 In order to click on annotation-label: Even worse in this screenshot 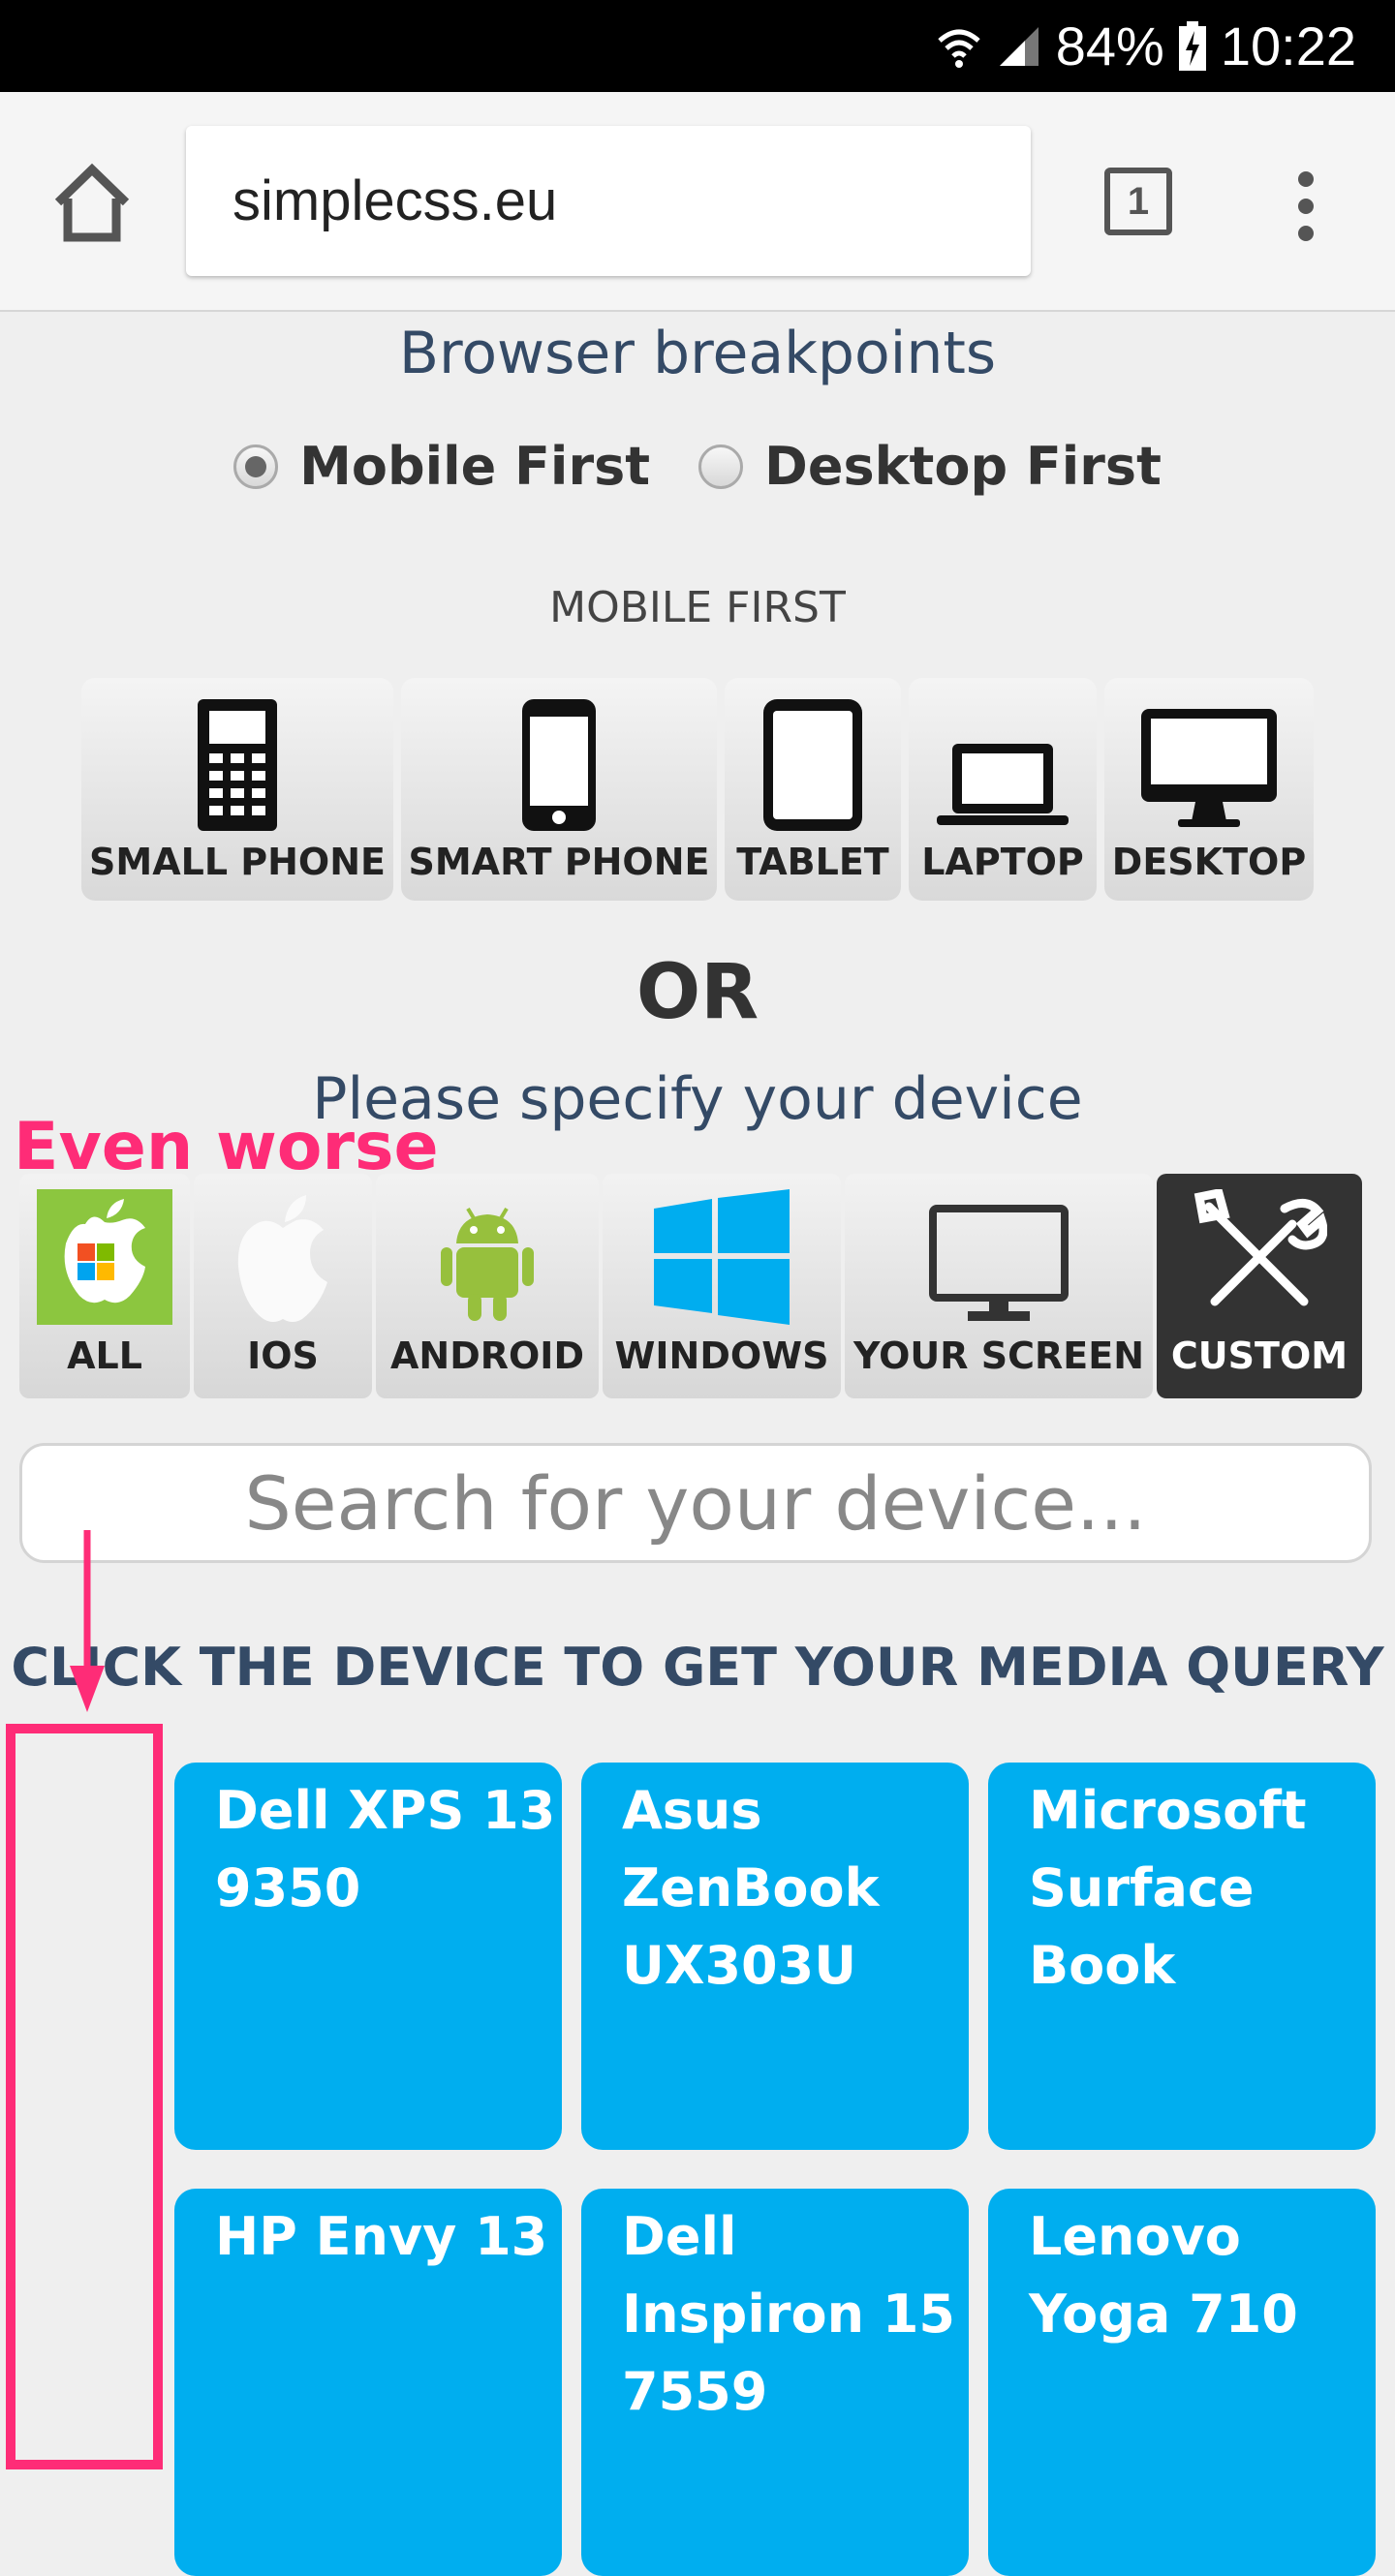, I will do `click(226, 1147)`.